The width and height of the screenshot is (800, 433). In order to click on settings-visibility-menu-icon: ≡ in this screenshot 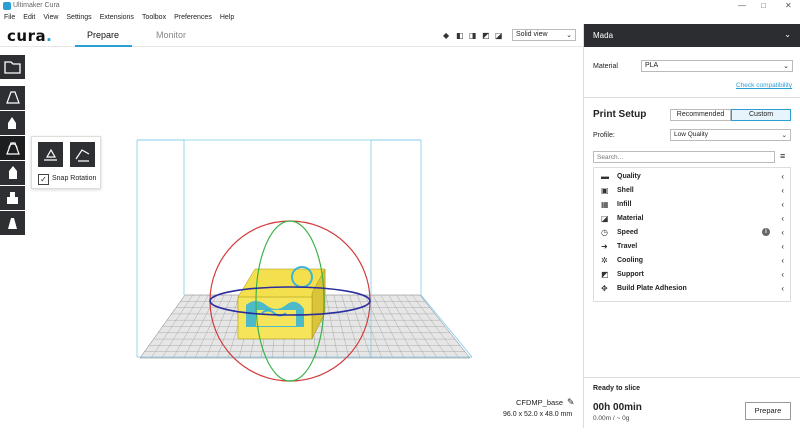, I will do `click(782, 156)`.